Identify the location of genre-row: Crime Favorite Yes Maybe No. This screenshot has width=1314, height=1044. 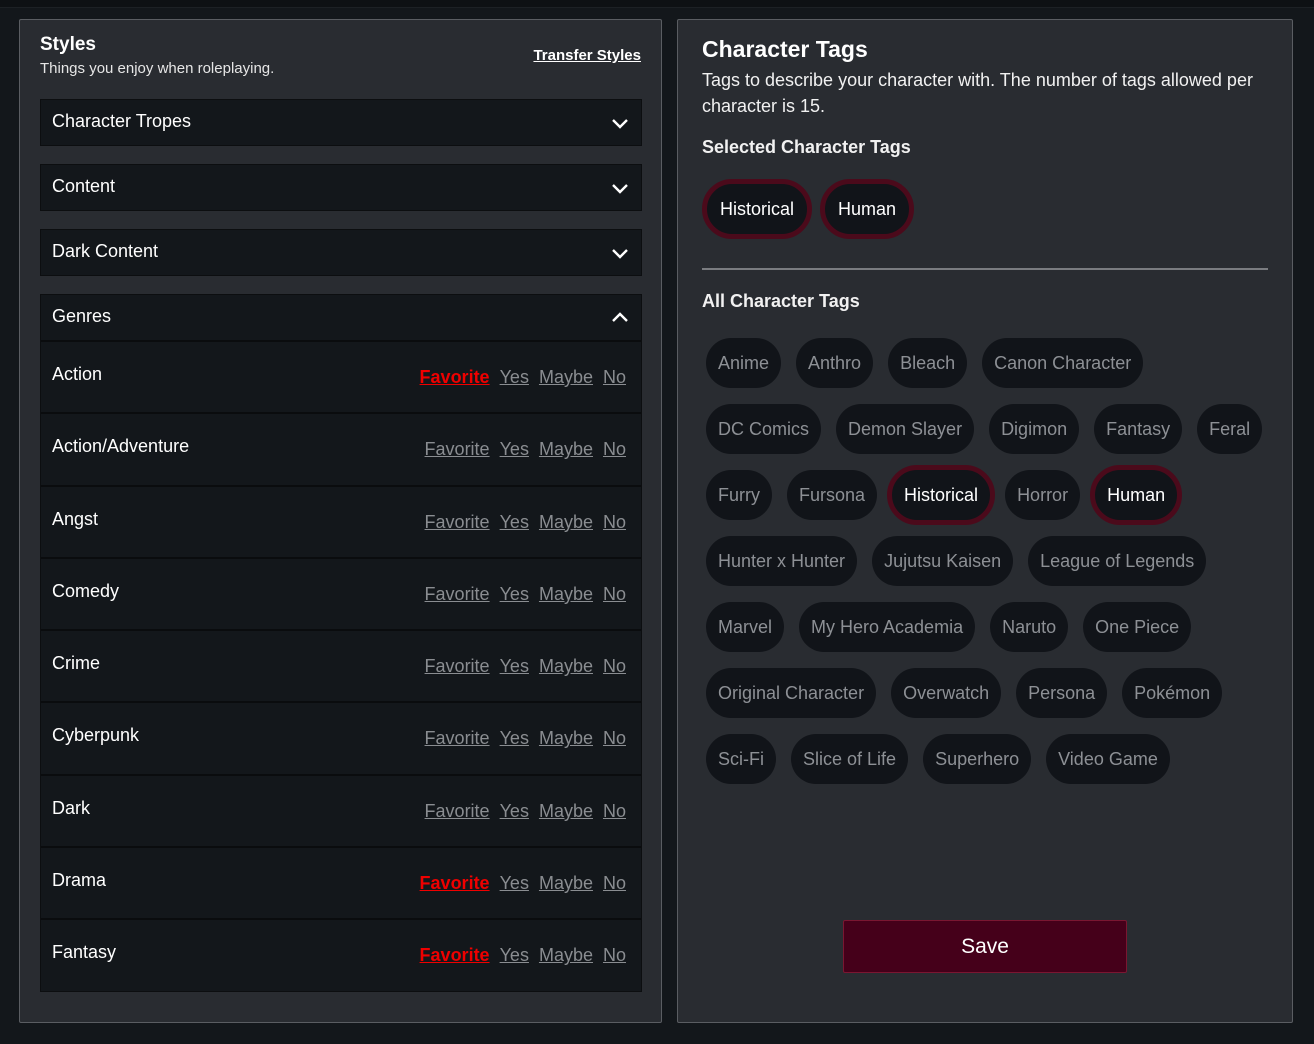
(341, 665).